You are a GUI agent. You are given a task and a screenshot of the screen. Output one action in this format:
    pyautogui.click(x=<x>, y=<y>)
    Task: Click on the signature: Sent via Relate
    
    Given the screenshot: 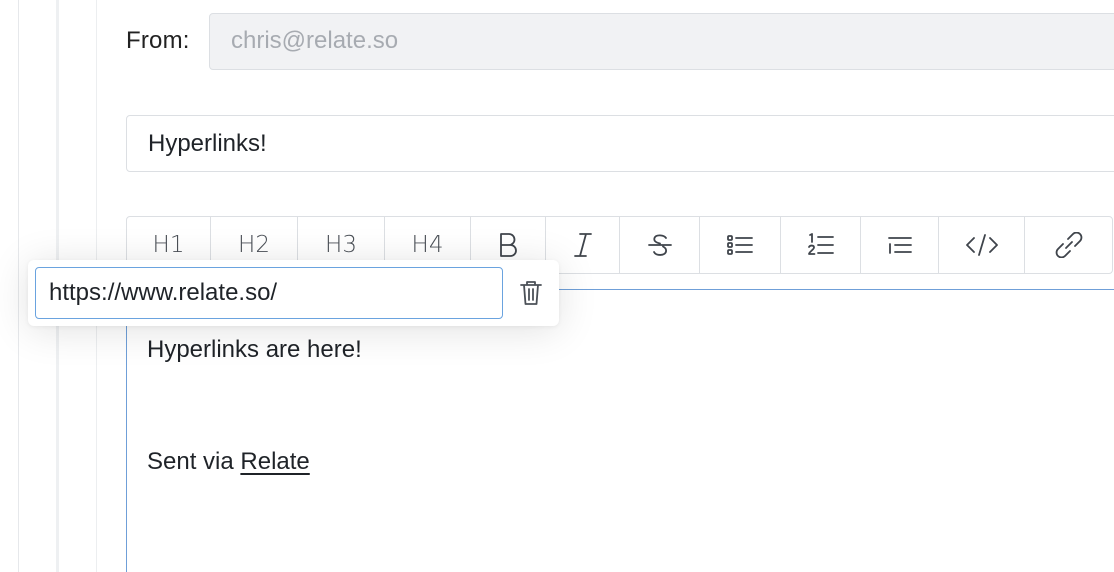 What is the action you would take?
    pyautogui.click(x=228, y=462)
    